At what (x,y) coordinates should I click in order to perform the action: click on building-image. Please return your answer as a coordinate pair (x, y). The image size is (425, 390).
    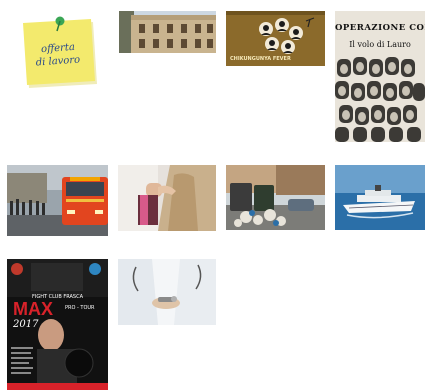
    Looking at the image, I should click on (167, 32).